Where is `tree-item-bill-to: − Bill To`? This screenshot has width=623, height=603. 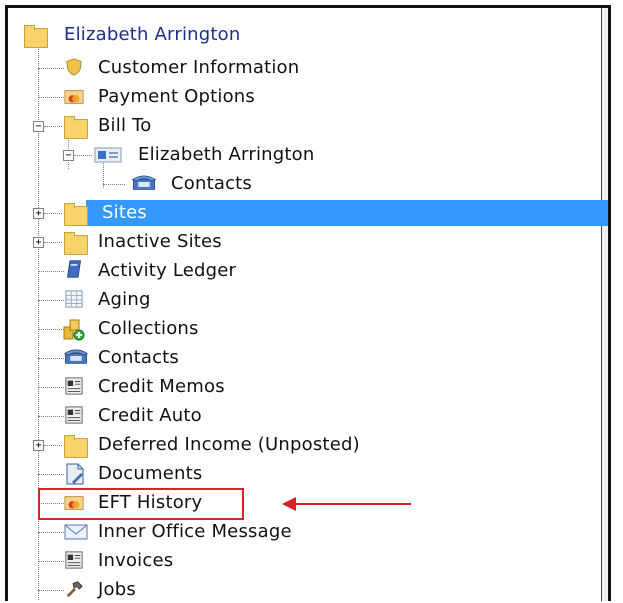
tree-item-bill-to: − Bill To is located at coordinates (308, 126).